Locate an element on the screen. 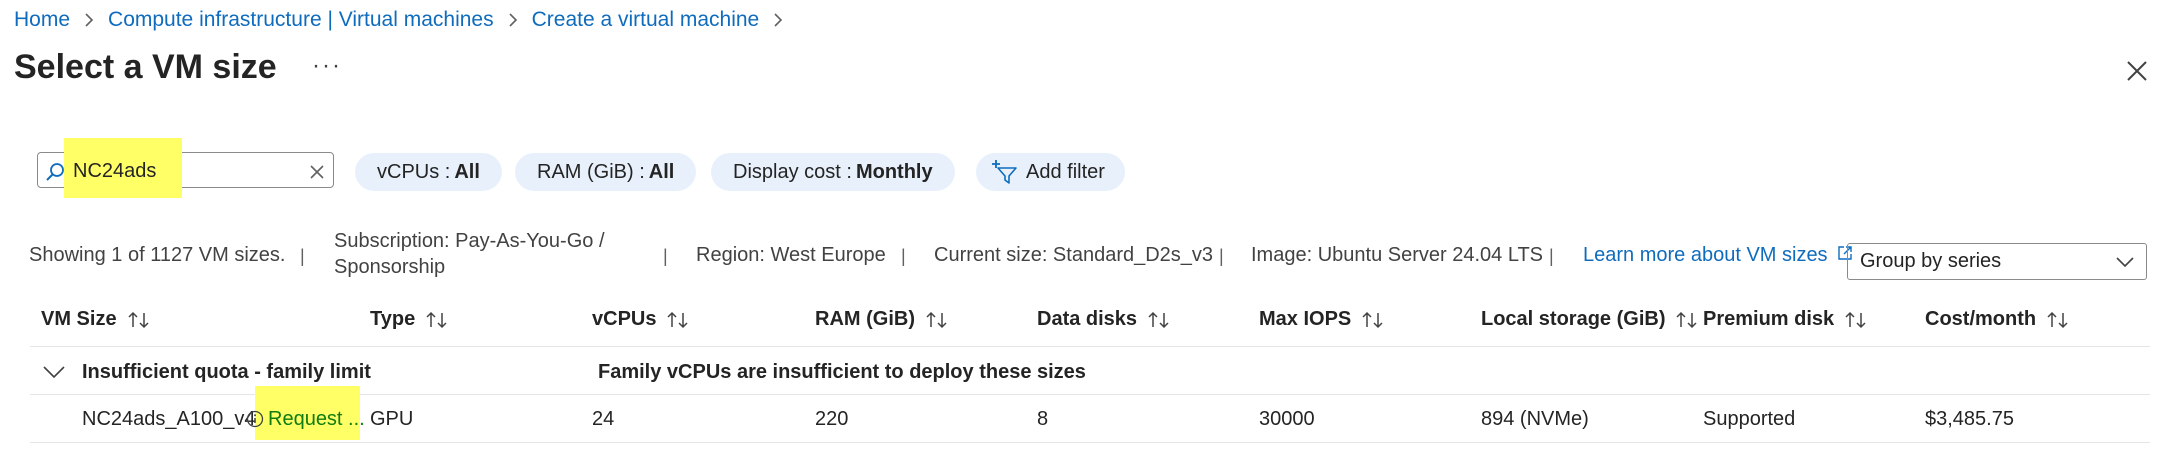 This screenshot has height=452, width=2165. row-ram: 220 is located at coordinates (832, 419).